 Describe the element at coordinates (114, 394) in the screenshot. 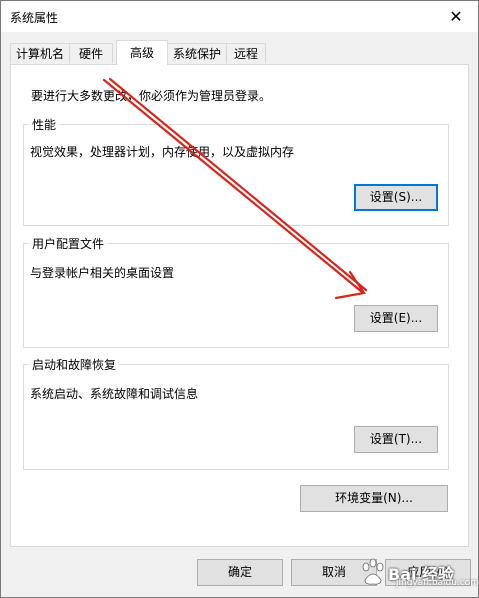

I see `startup-recovery-description: 系统启动、系统故障和调试信息` at that location.